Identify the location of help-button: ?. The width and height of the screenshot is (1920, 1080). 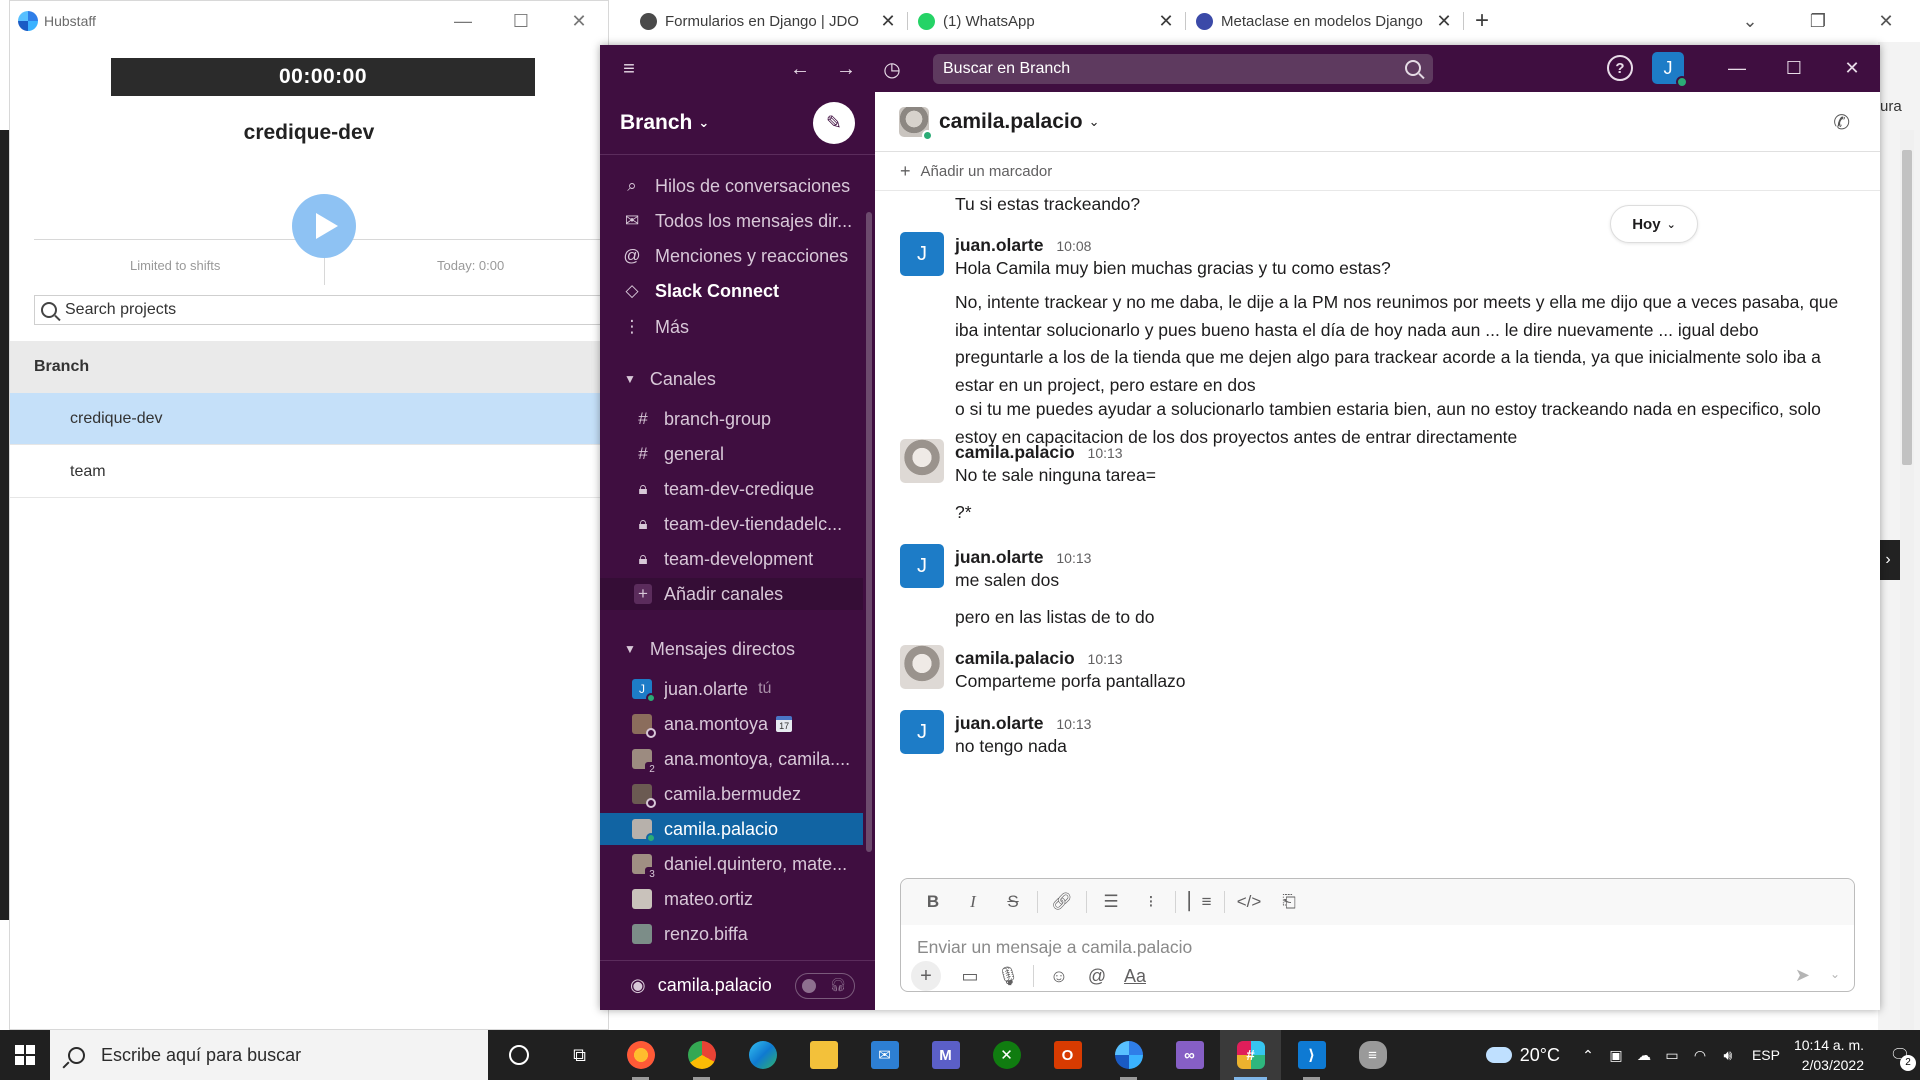
(1620, 68).